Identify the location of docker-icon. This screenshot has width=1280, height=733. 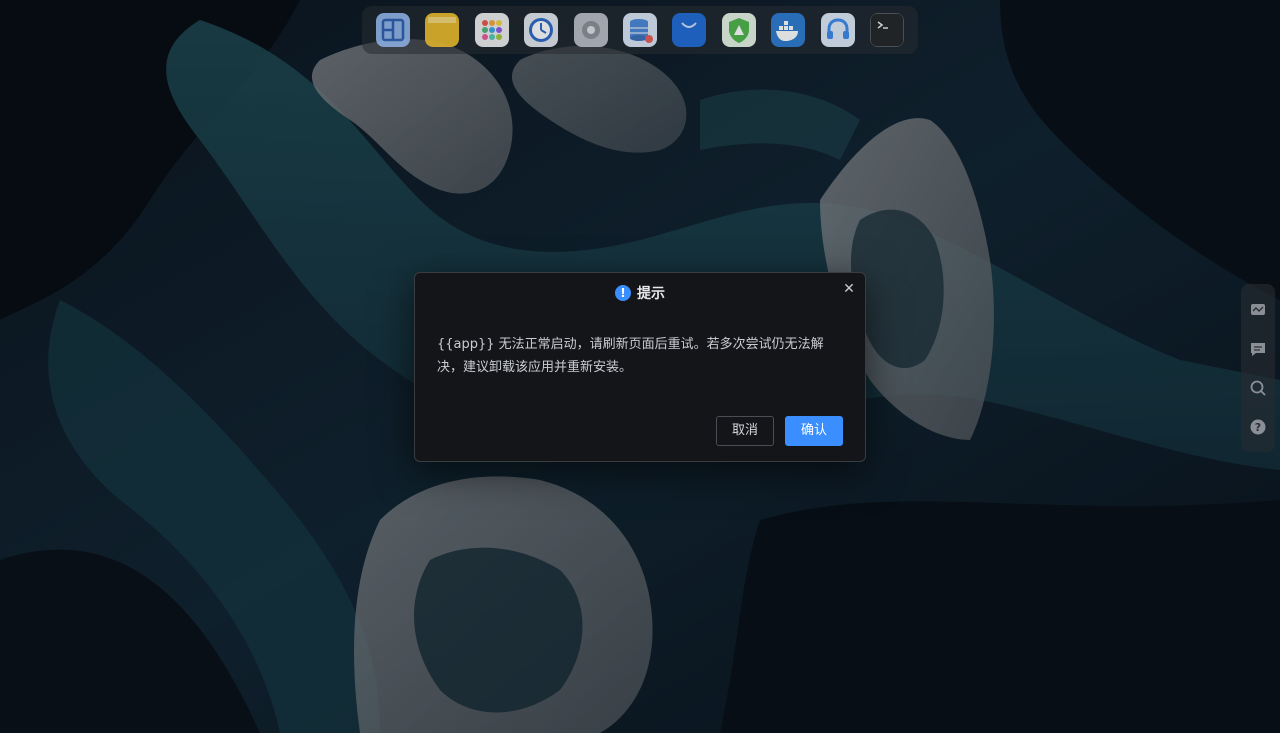
(788, 30).